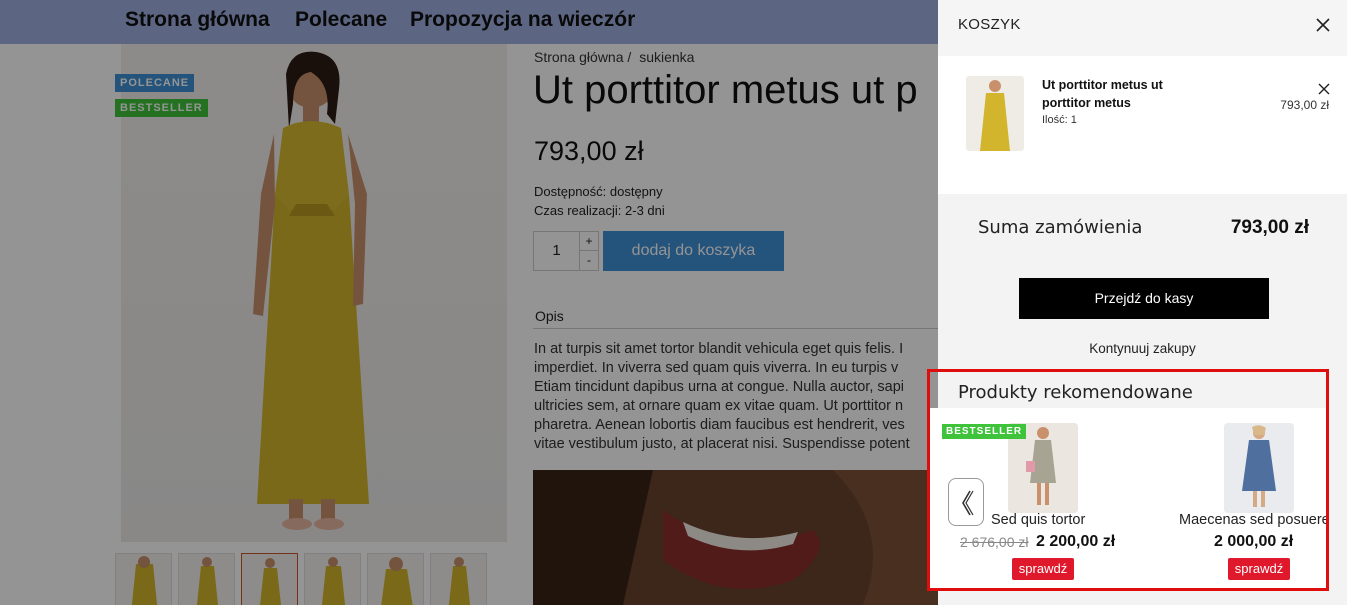 This screenshot has height=605, width=1347. What do you see at coordinates (1128, 480) in the screenshot?
I see `recommended-highlight-frame` at bounding box center [1128, 480].